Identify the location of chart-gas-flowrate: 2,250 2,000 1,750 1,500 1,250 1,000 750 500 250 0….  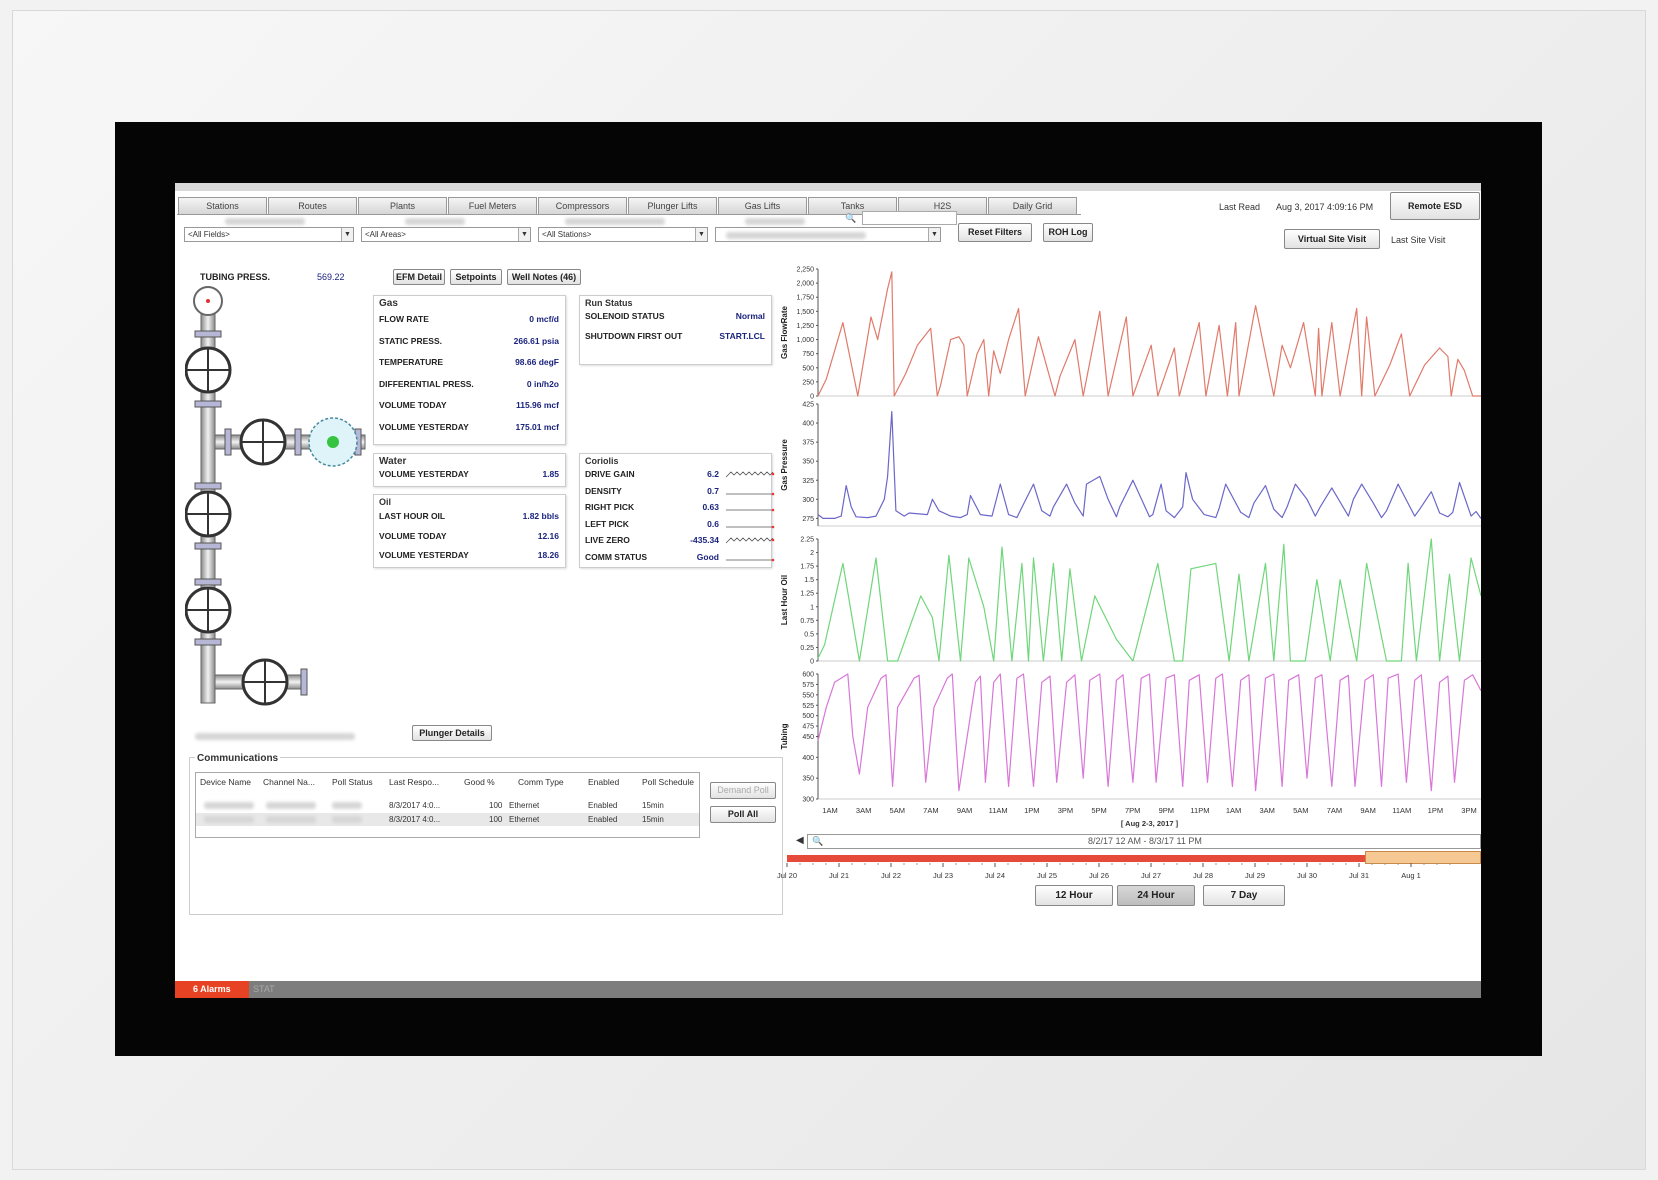
(1130, 334).